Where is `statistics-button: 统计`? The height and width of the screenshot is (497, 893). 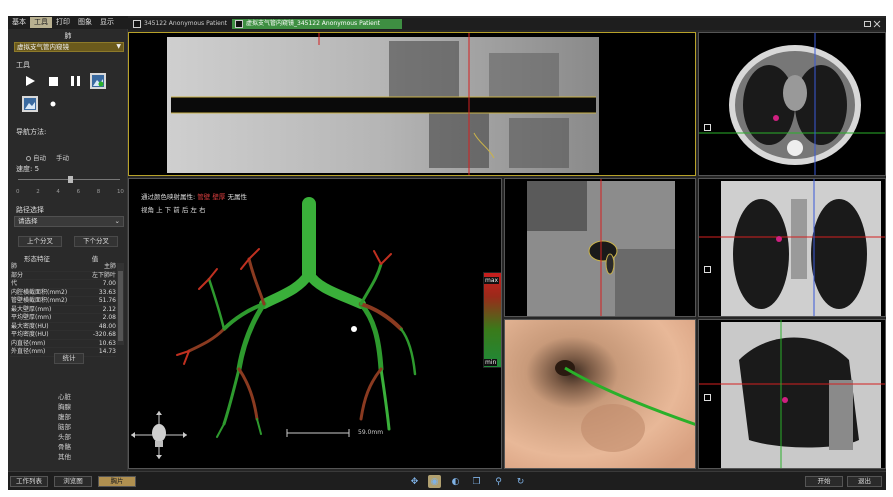
statistics-button: 统计 is located at coordinates (69, 358).